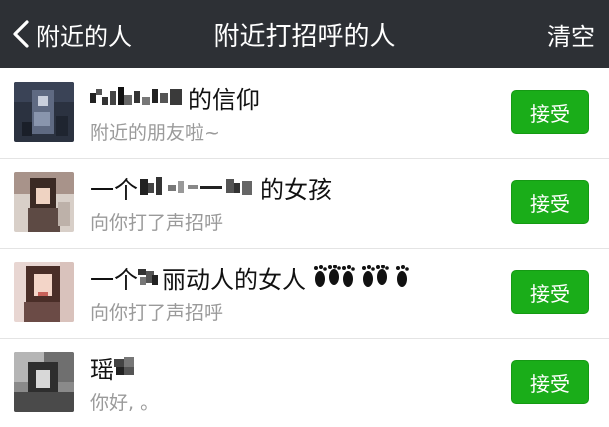 The width and height of the screenshot is (609, 427). I want to click on requester-name: 一个 的女孩, so click(211, 187).